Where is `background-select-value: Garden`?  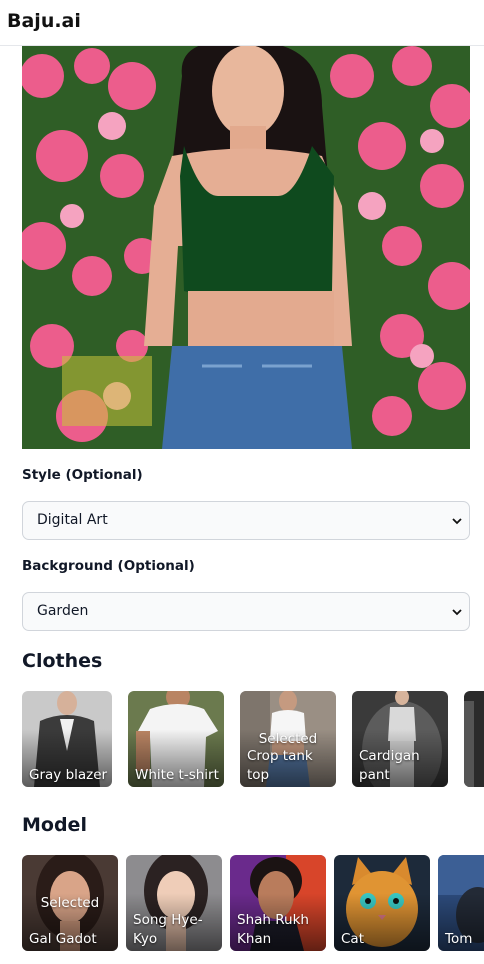
background-select-value: Garden is located at coordinates (63, 611).